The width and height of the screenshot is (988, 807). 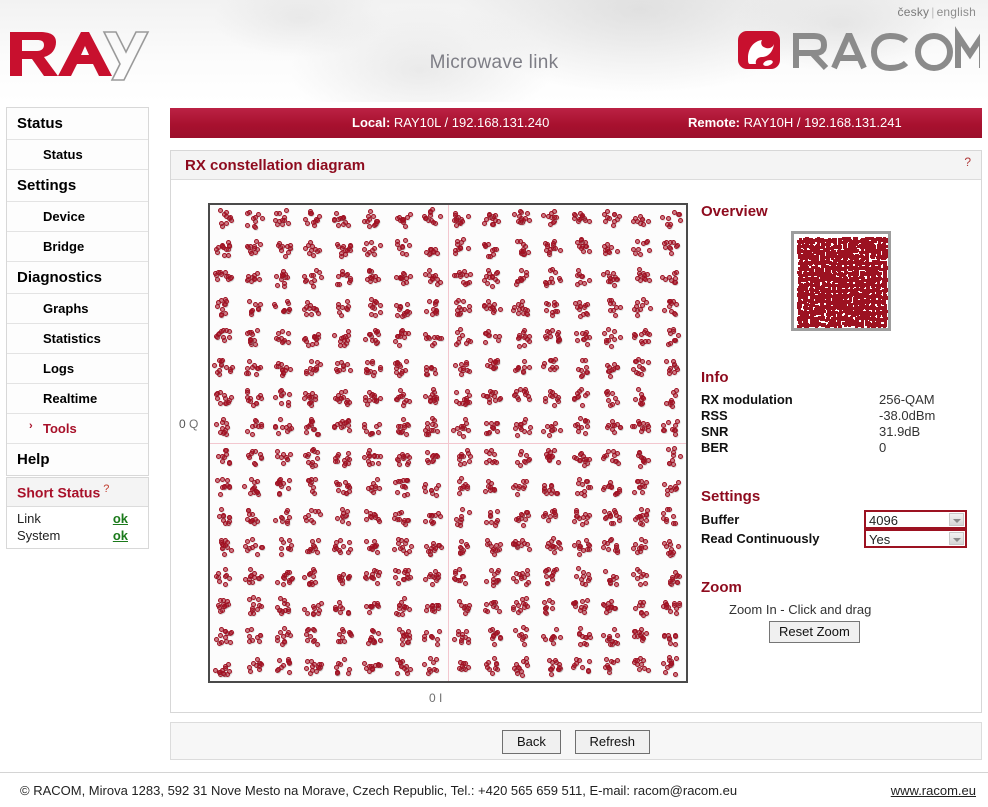 I want to click on short-status-label: System, so click(x=39, y=535).